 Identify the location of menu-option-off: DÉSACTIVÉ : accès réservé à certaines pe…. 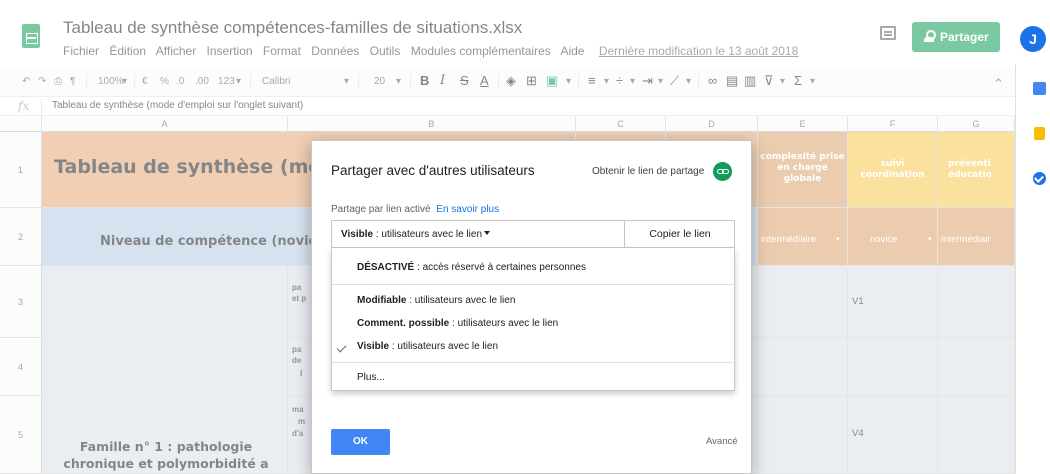
(471, 267).